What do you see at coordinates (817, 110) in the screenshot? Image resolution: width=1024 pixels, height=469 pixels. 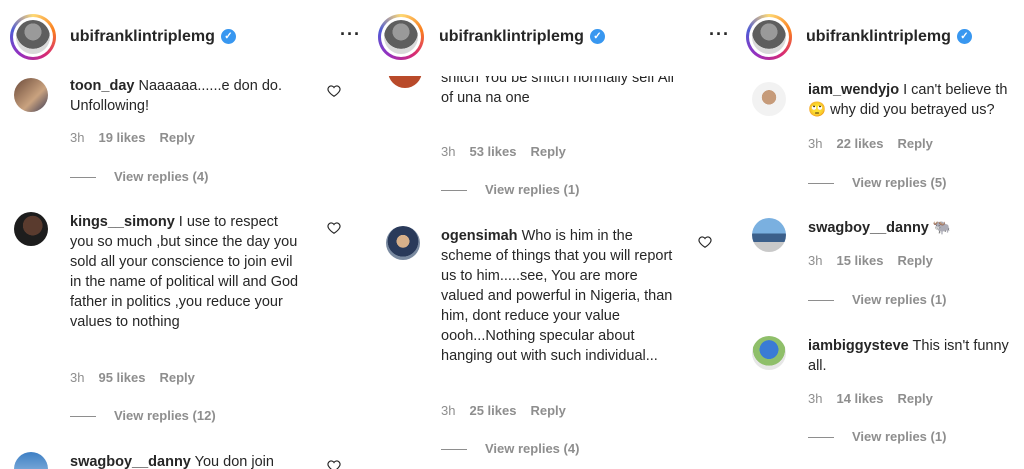 I see `rolling-eyes-emoji-icon: 🙄` at bounding box center [817, 110].